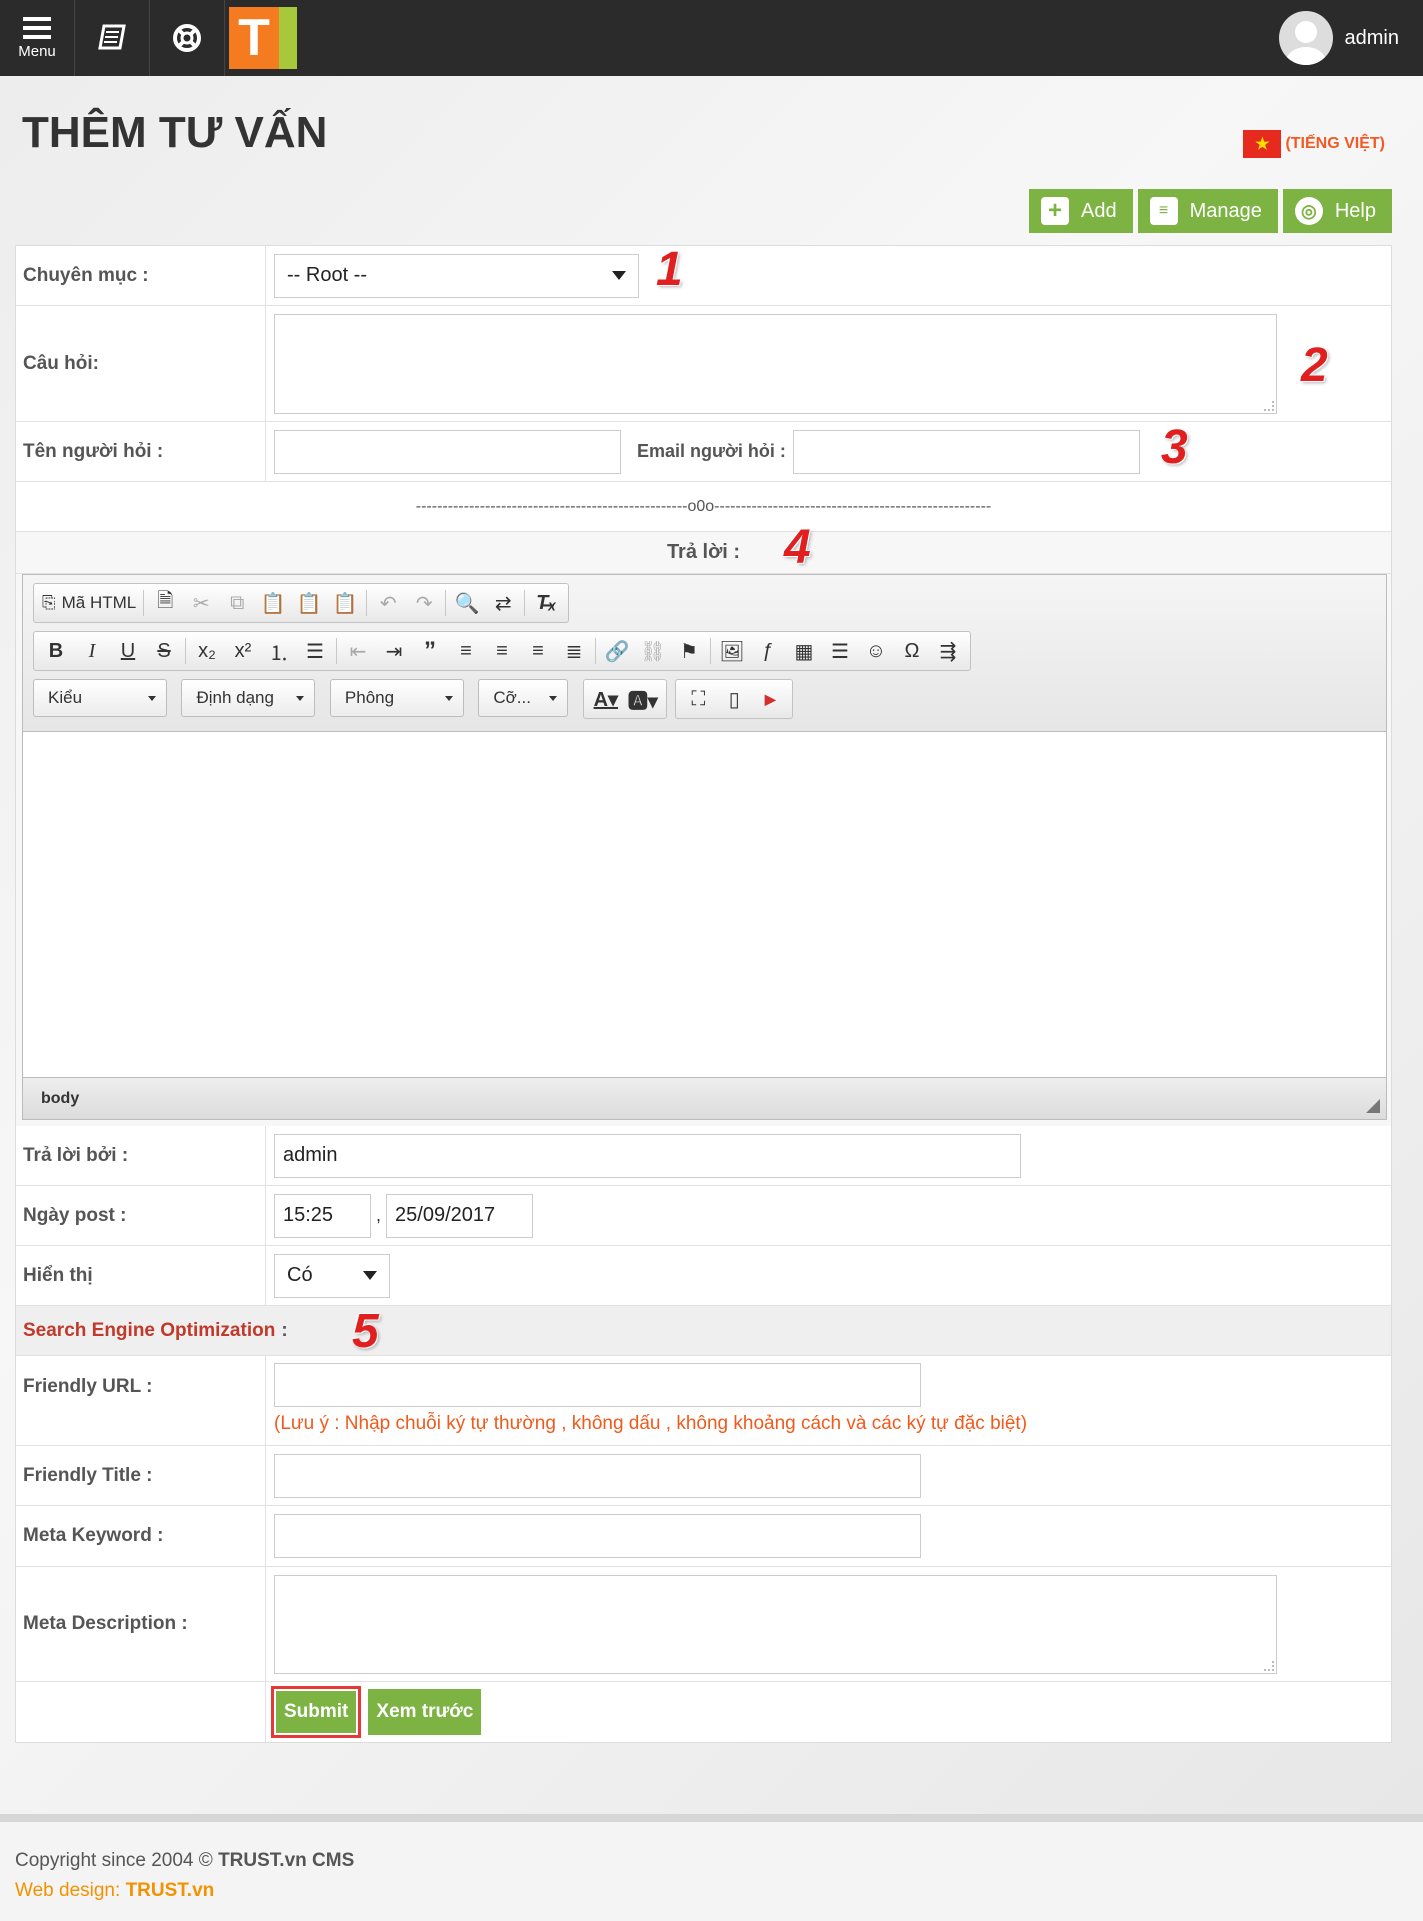 Image resolution: width=1423 pixels, height=1921 pixels. Describe the element at coordinates (237, 603) in the screenshot. I see `copy-icon: ⧉` at that location.